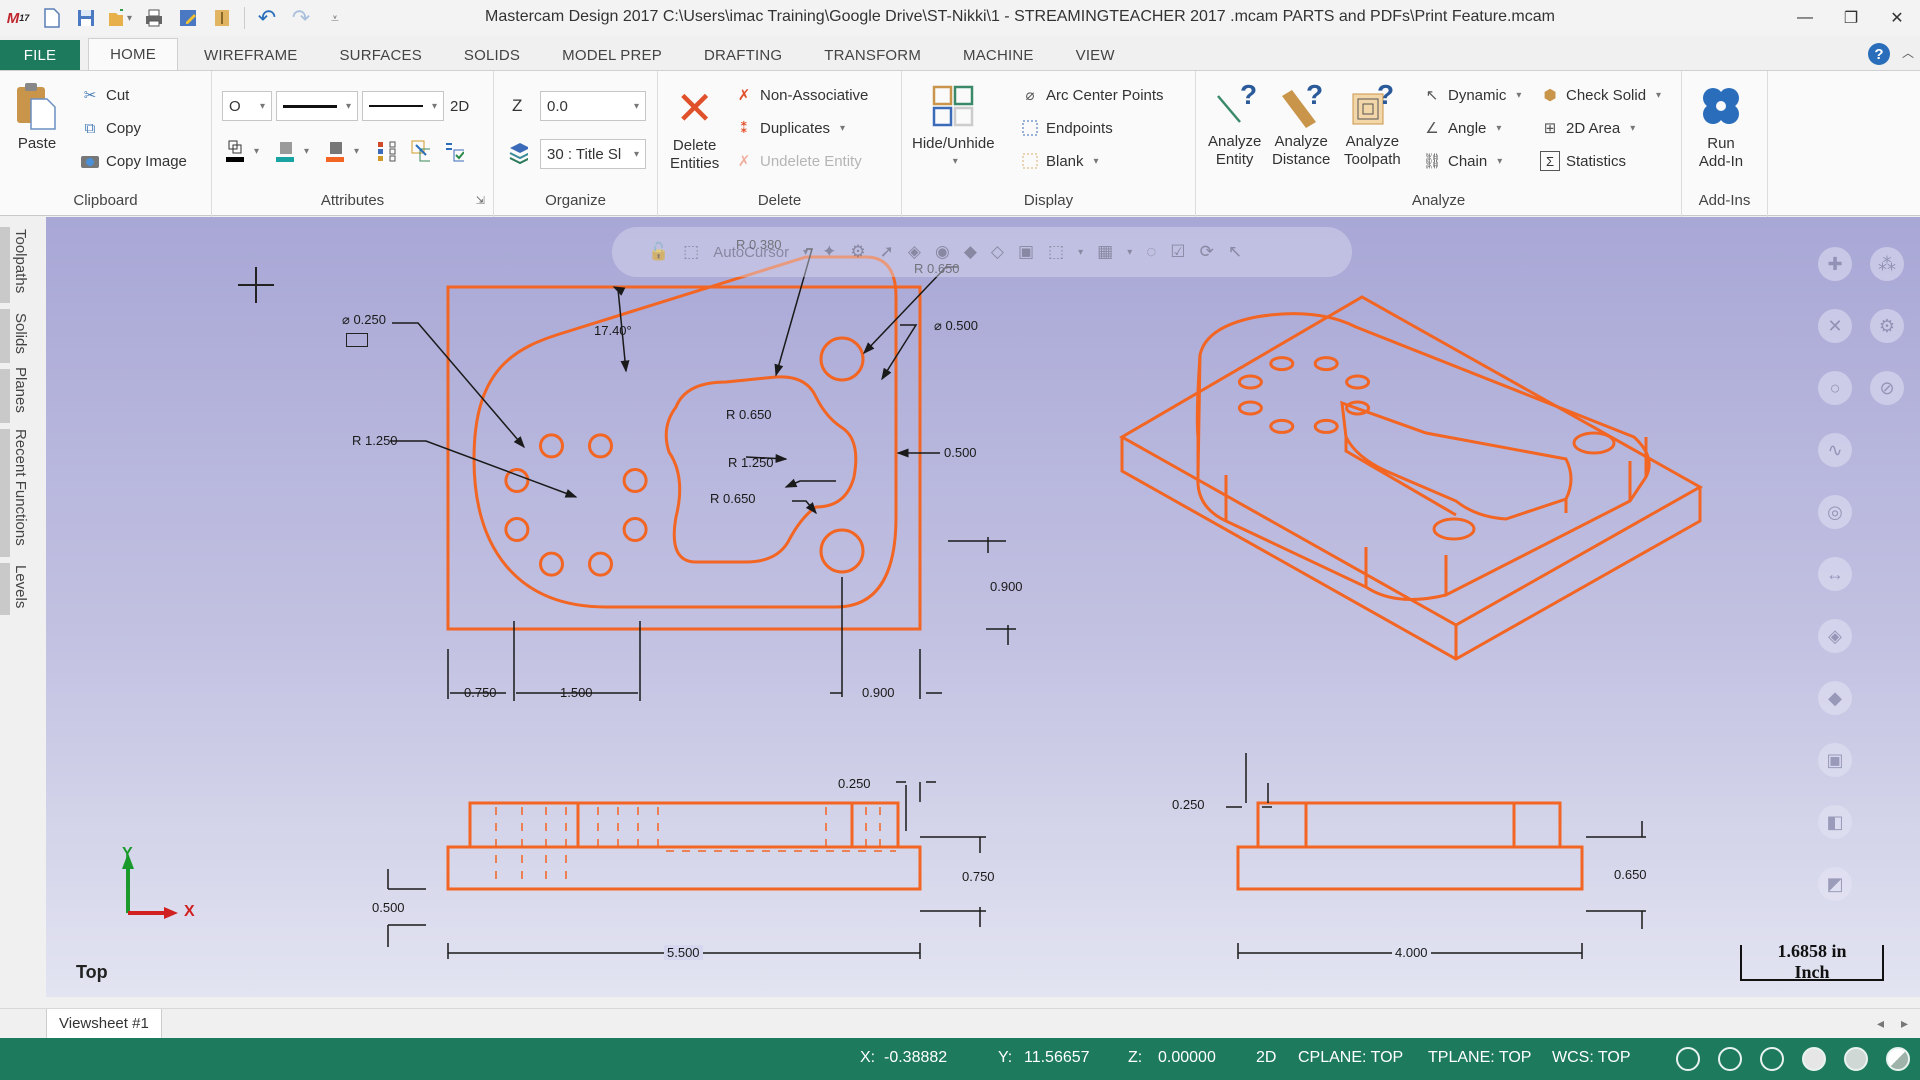 This screenshot has height=1080, width=1920. I want to click on dynamic-analyze-button: ↖ Dynamic ▾, so click(1472, 95).